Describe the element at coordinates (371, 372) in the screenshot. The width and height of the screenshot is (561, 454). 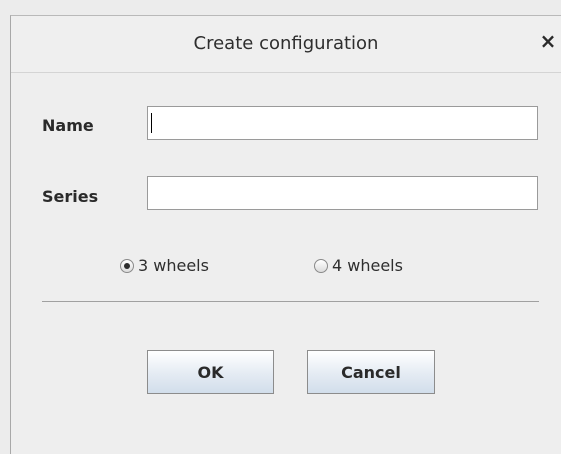
I see `cancel-button: Cancel` at that location.